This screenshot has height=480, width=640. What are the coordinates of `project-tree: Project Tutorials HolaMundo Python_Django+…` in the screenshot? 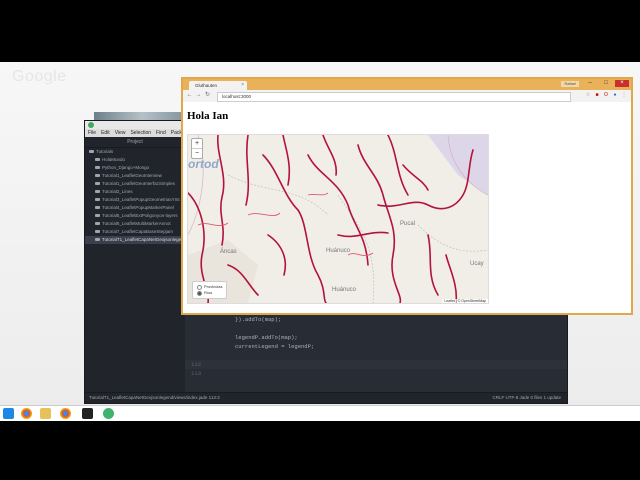 It's located at (135, 265).